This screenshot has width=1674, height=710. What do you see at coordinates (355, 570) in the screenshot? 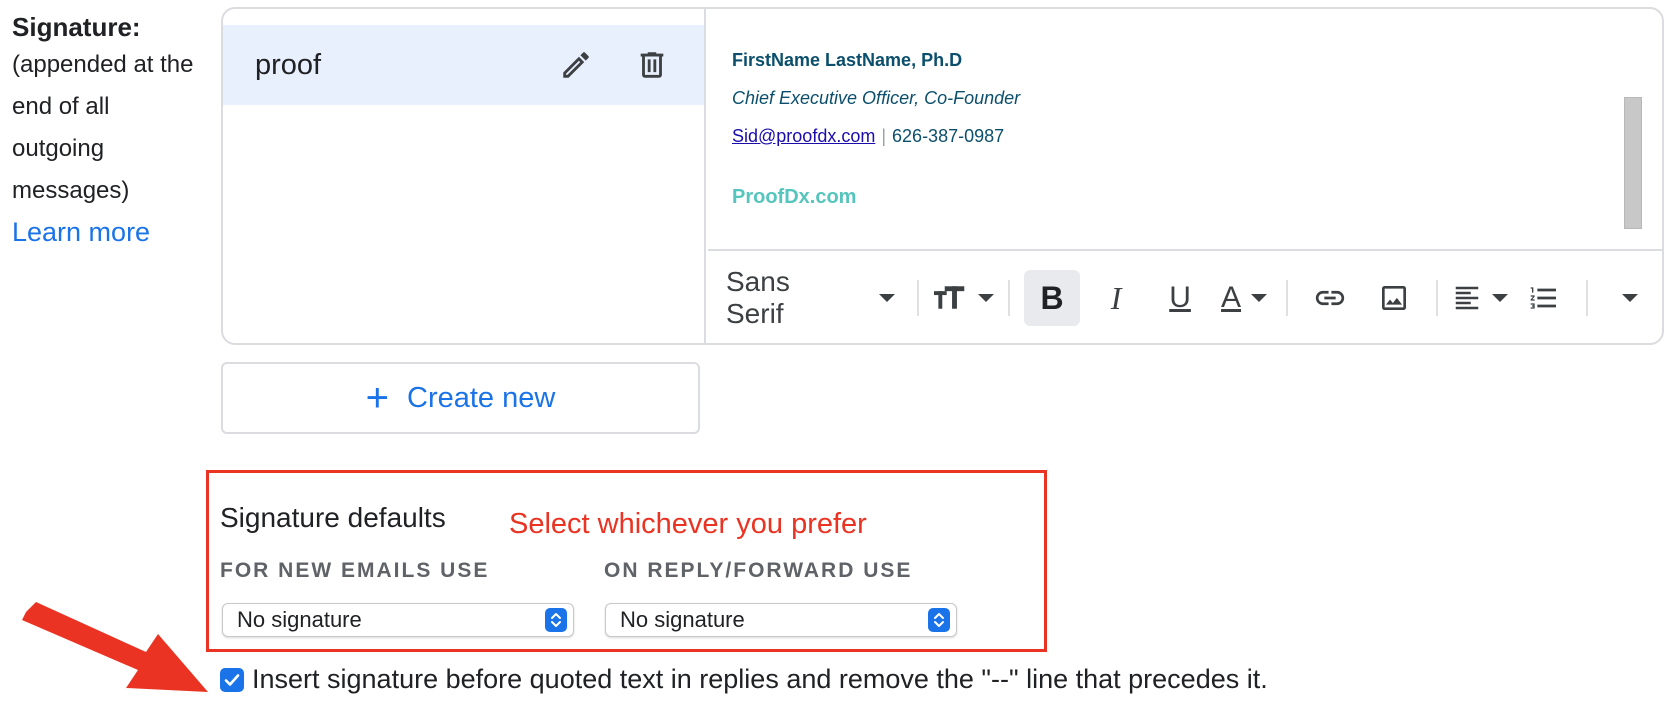
I see `new-emails-label: FOR NEW EMAILS USE` at bounding box center [355, 570].